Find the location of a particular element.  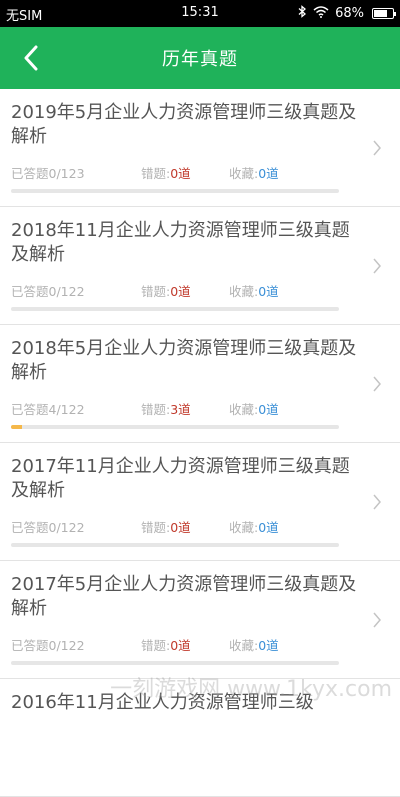

battery-percent: 68% is located at coordinates (349, 13).